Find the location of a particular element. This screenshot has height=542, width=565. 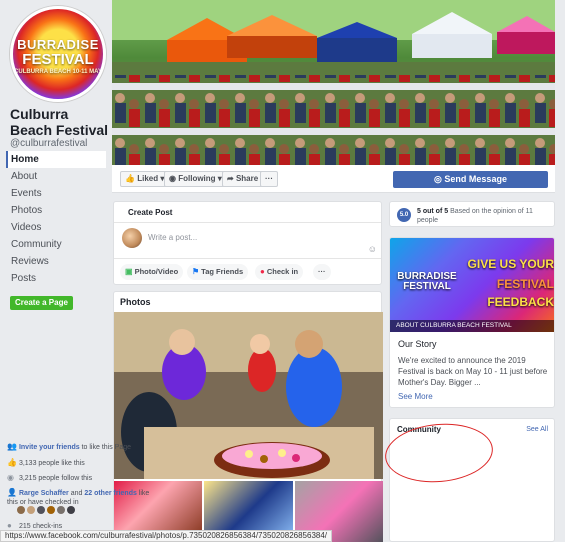

photo-main is located at coordinates (248, 395).